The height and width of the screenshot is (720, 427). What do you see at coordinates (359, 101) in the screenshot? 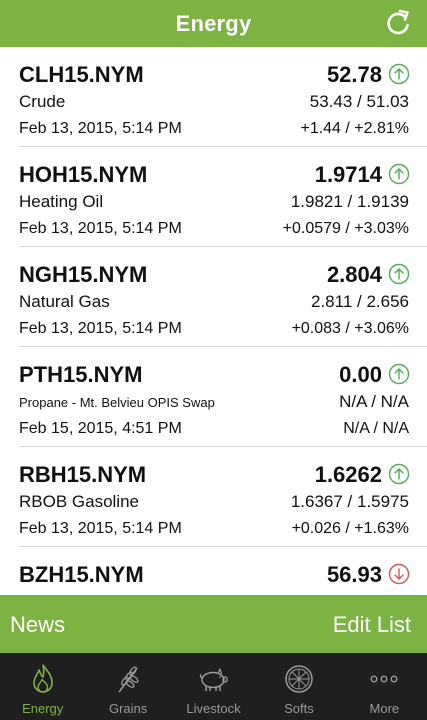
I see `quote-high-low: 53.43 / 51.03` at bounding box center [359, 101].